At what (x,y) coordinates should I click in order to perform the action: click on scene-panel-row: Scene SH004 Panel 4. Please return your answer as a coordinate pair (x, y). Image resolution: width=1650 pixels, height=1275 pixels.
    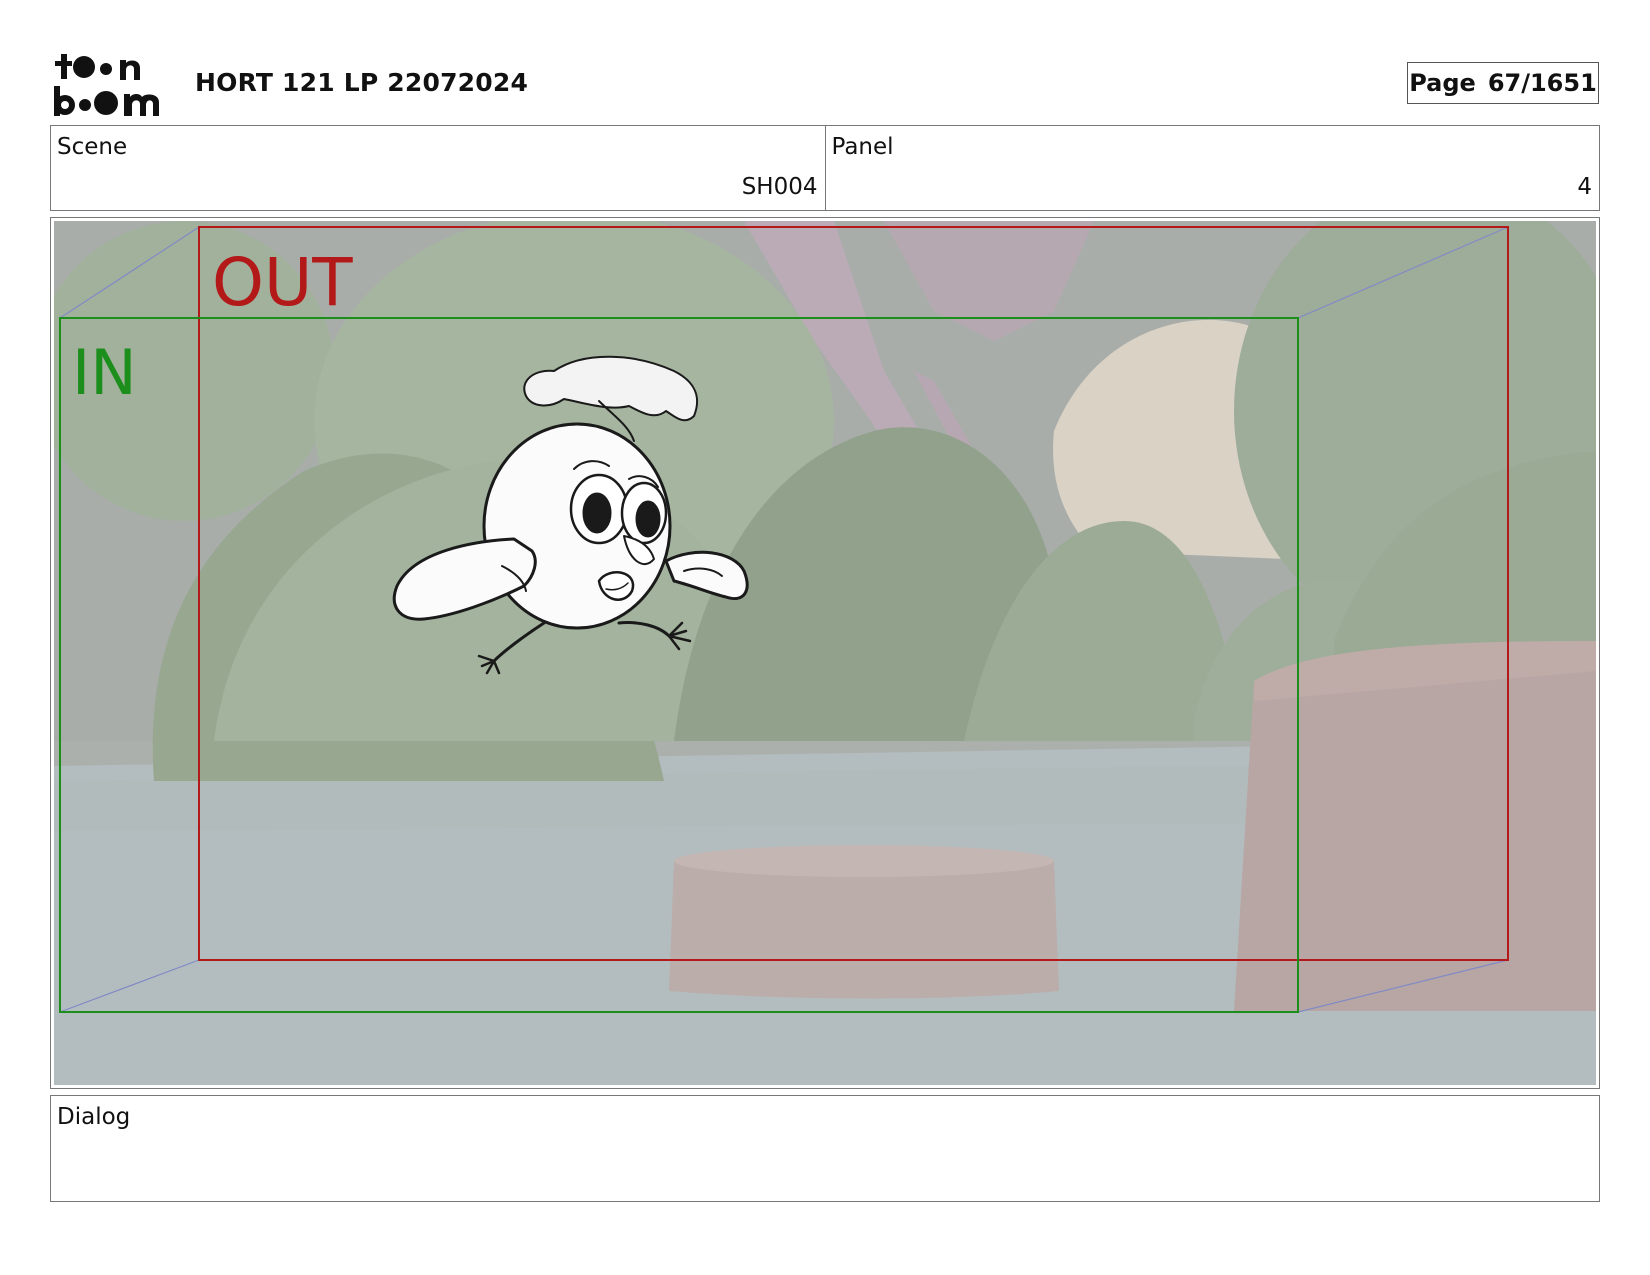
    Looking at the image, I should click on (825, 168).